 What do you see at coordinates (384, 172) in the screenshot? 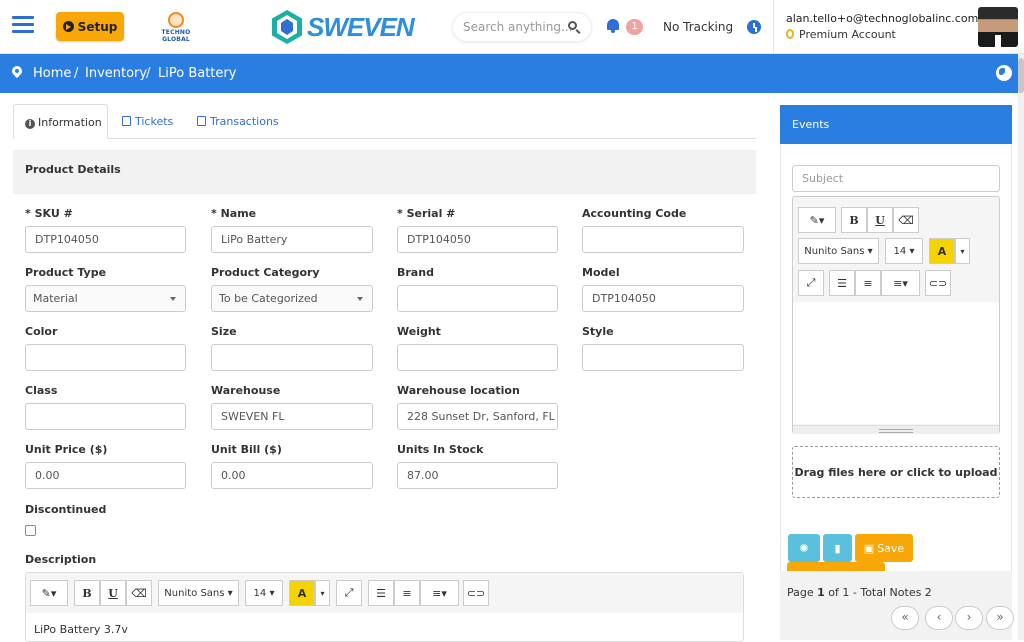
I see `section-title: Product Details` at bounding box center [384, 172].